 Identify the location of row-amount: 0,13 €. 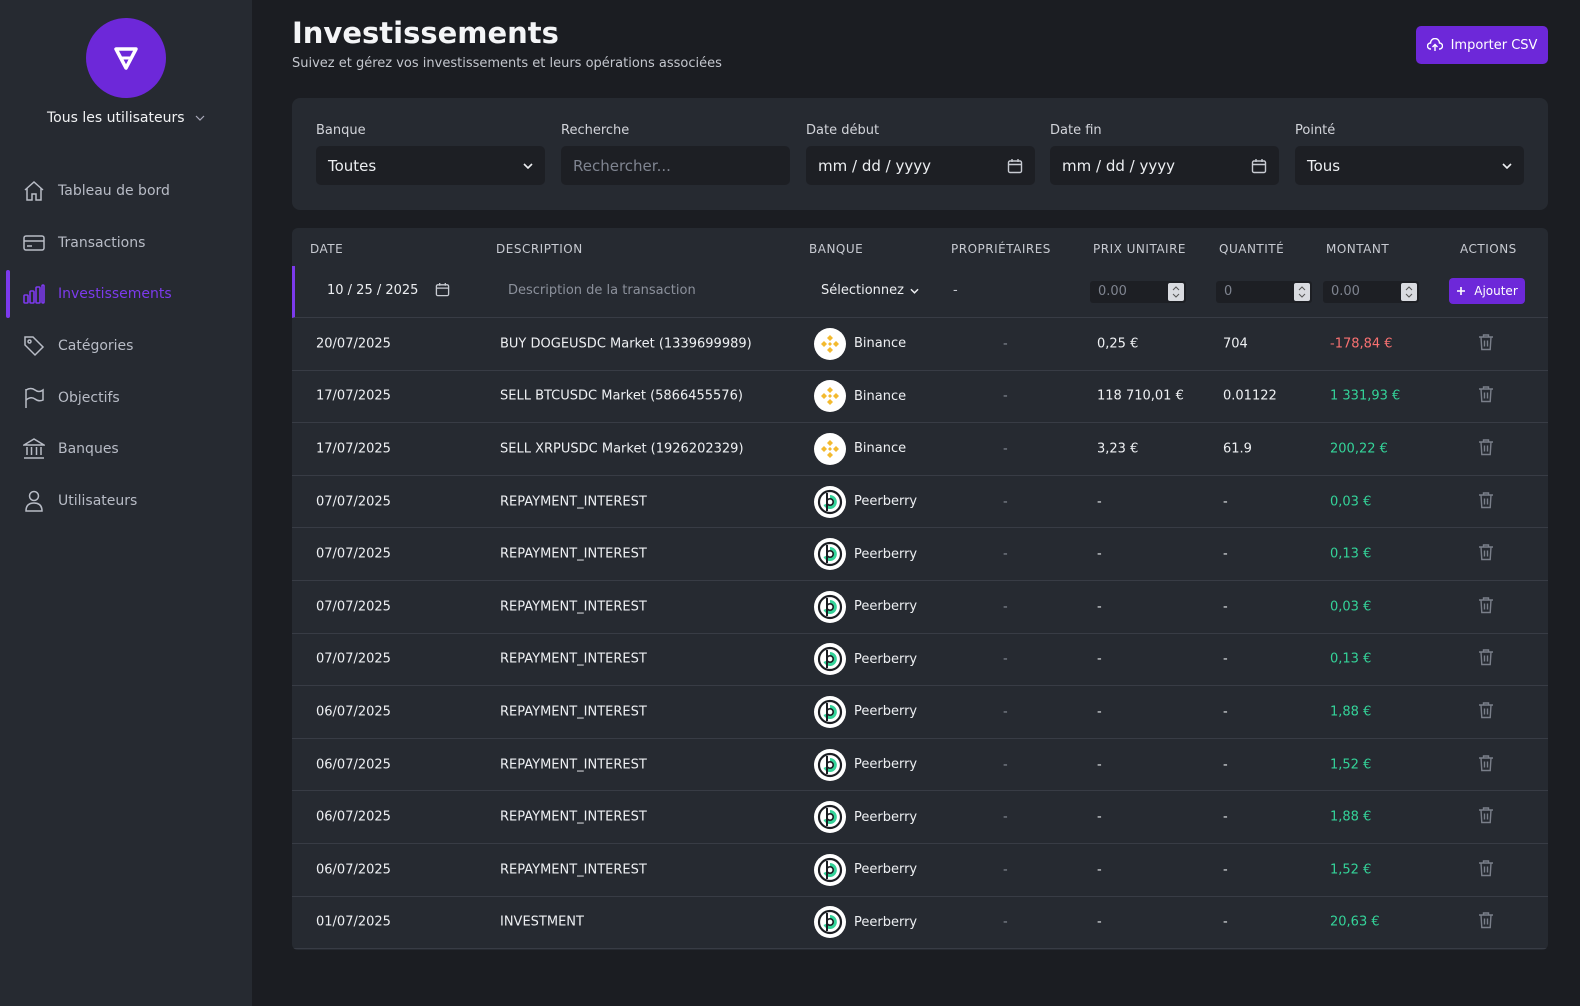
(1351, 554).